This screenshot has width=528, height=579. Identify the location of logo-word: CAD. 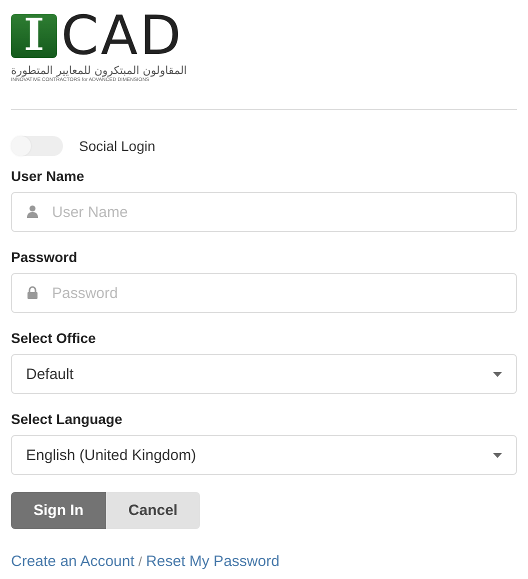
(122, 36).